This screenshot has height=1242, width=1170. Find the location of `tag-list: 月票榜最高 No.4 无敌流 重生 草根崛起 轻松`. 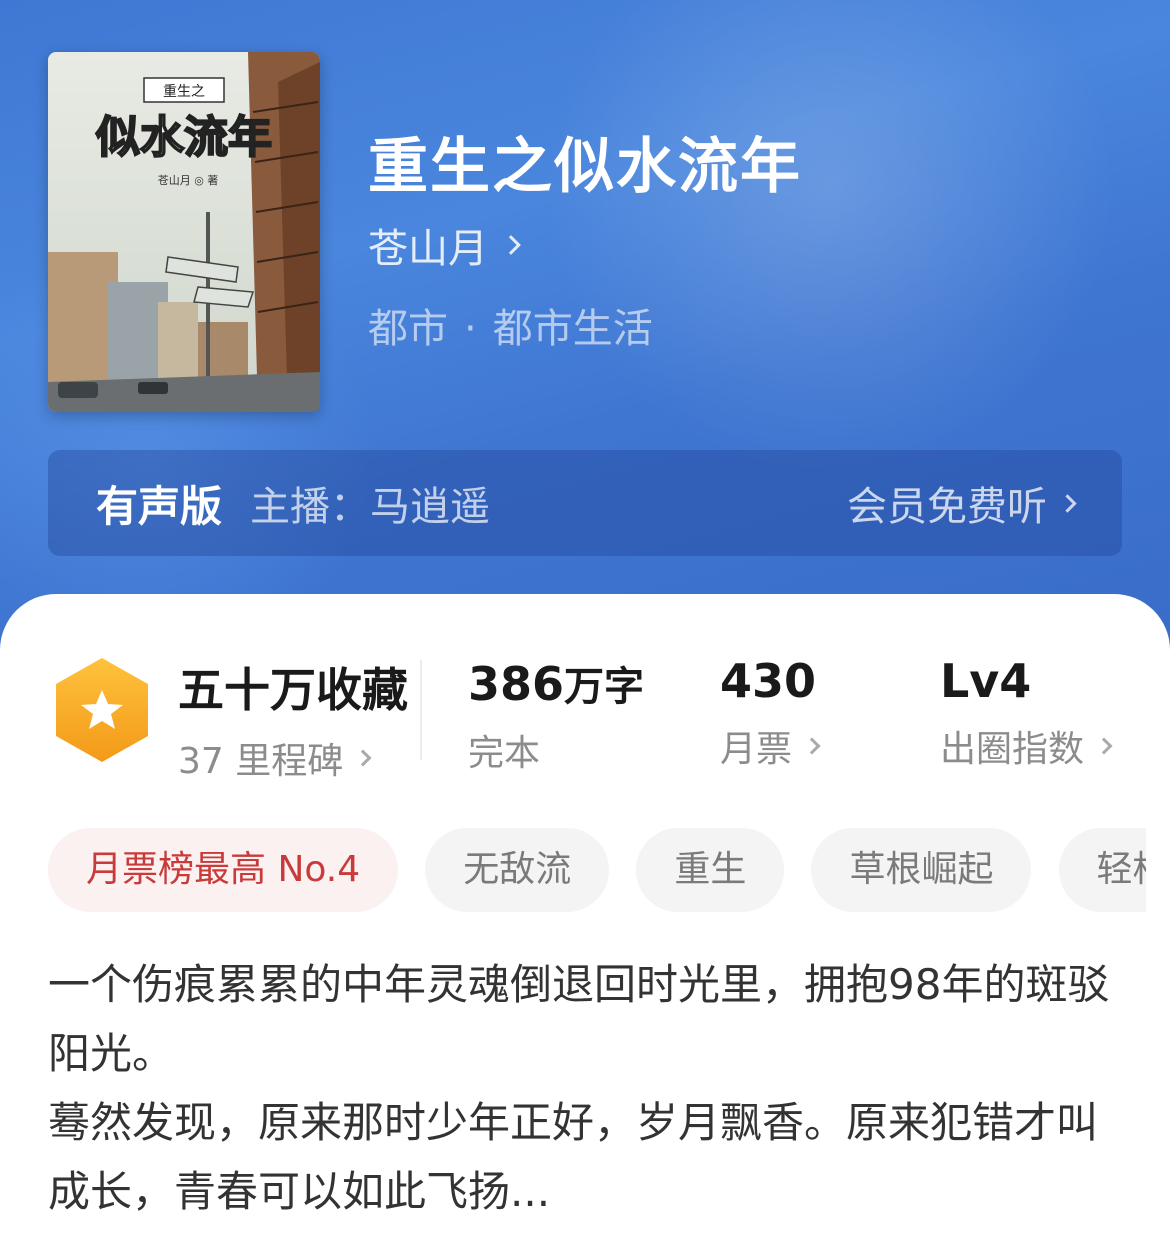

tag-list: 月票榜最高 No.4 无敌流 重生 草根崛起 轻松 is located at coordinates (597, 870).